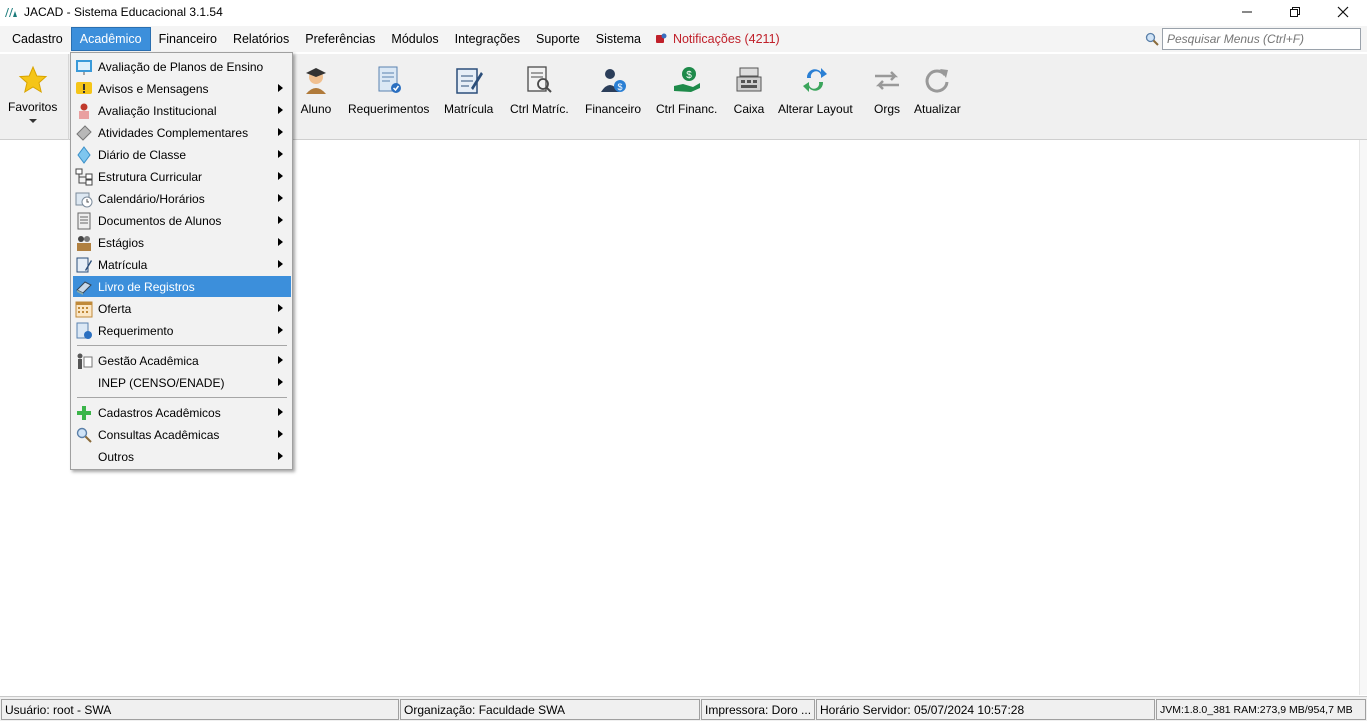 The image size is (1367, 721). I want to click on dd-label: Avaliação de Planos de Ensino, so click(181, 66).